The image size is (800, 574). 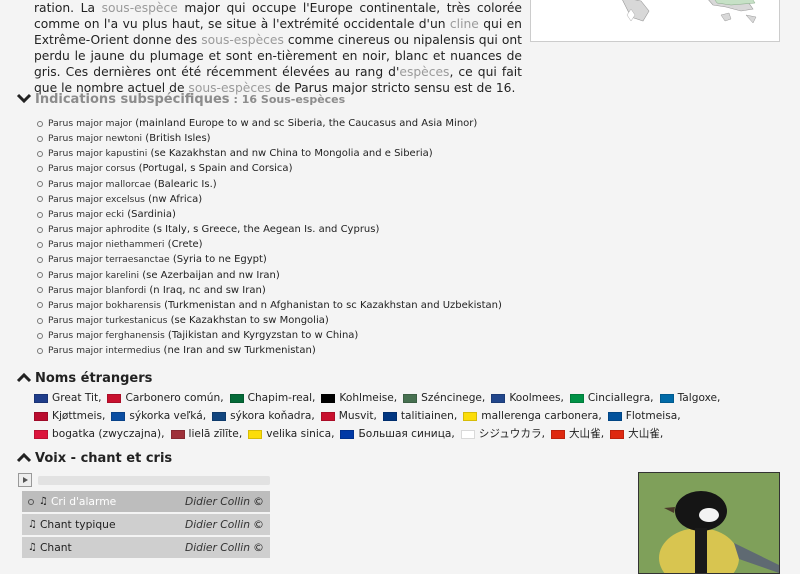 I want to click on flag-pl-icon, so click(x=41, y=434).